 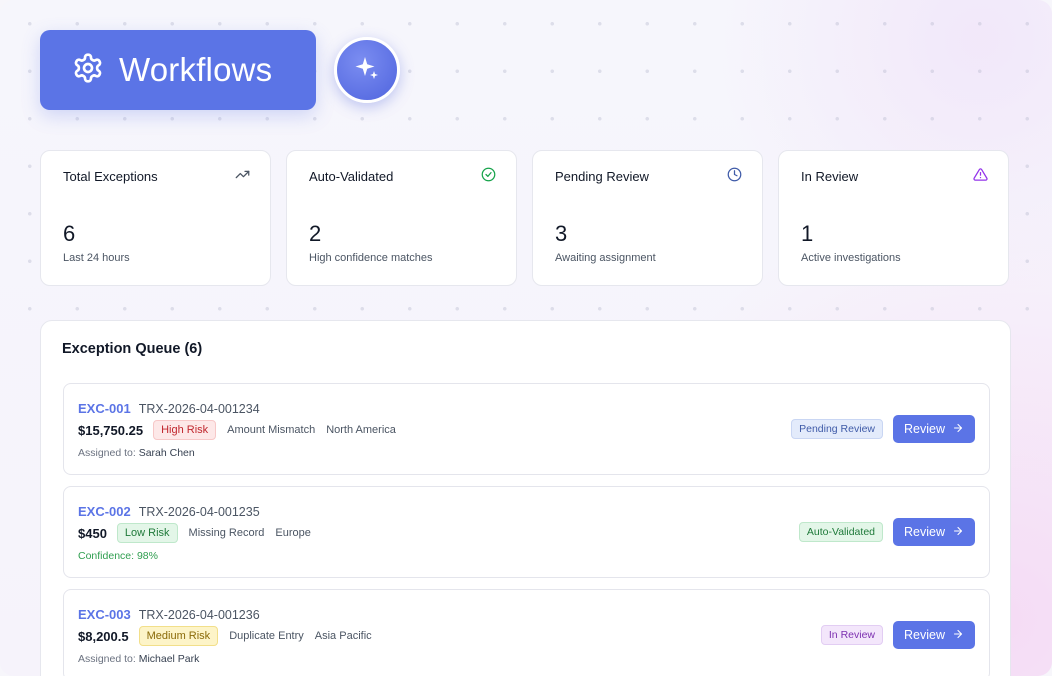 What do you see at coordinates (293, 533) in the screenshot?
I see `region: Europe` at bounding box center [293, 533].